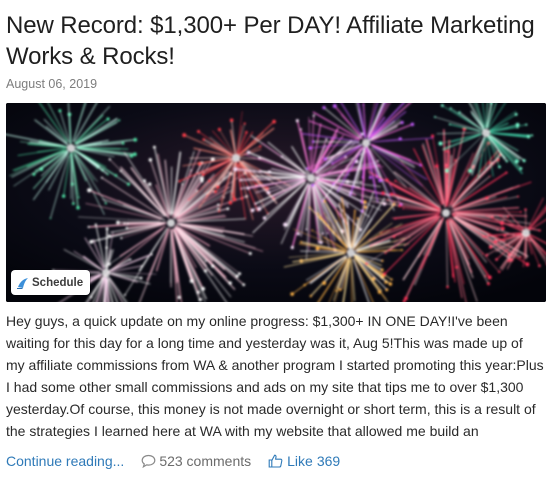  I want to click on schedule-logo-icon, so click(23, 283).